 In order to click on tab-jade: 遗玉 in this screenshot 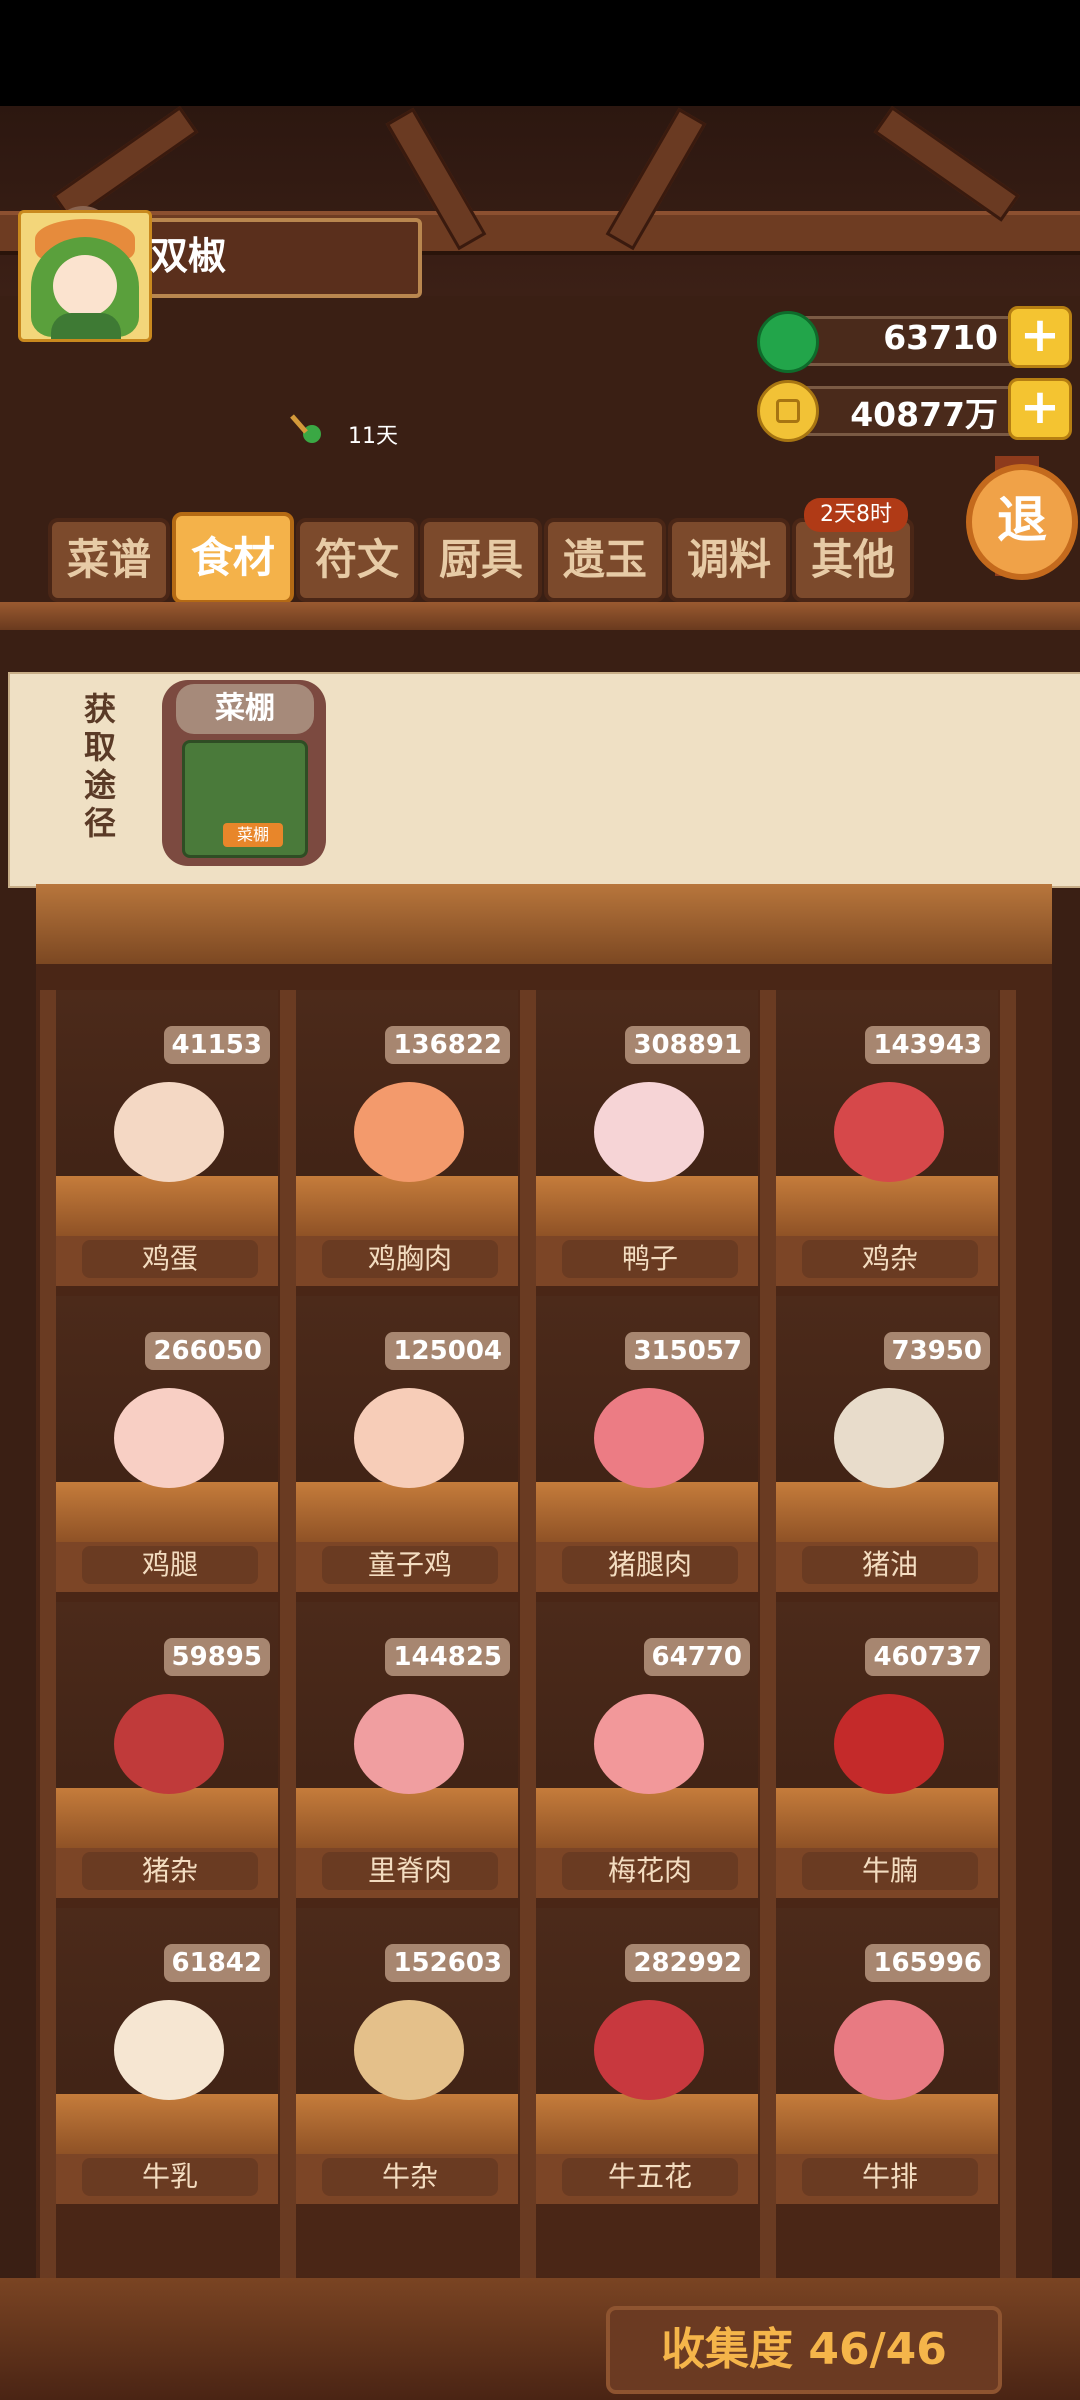, I will do `click(605, 560)`.